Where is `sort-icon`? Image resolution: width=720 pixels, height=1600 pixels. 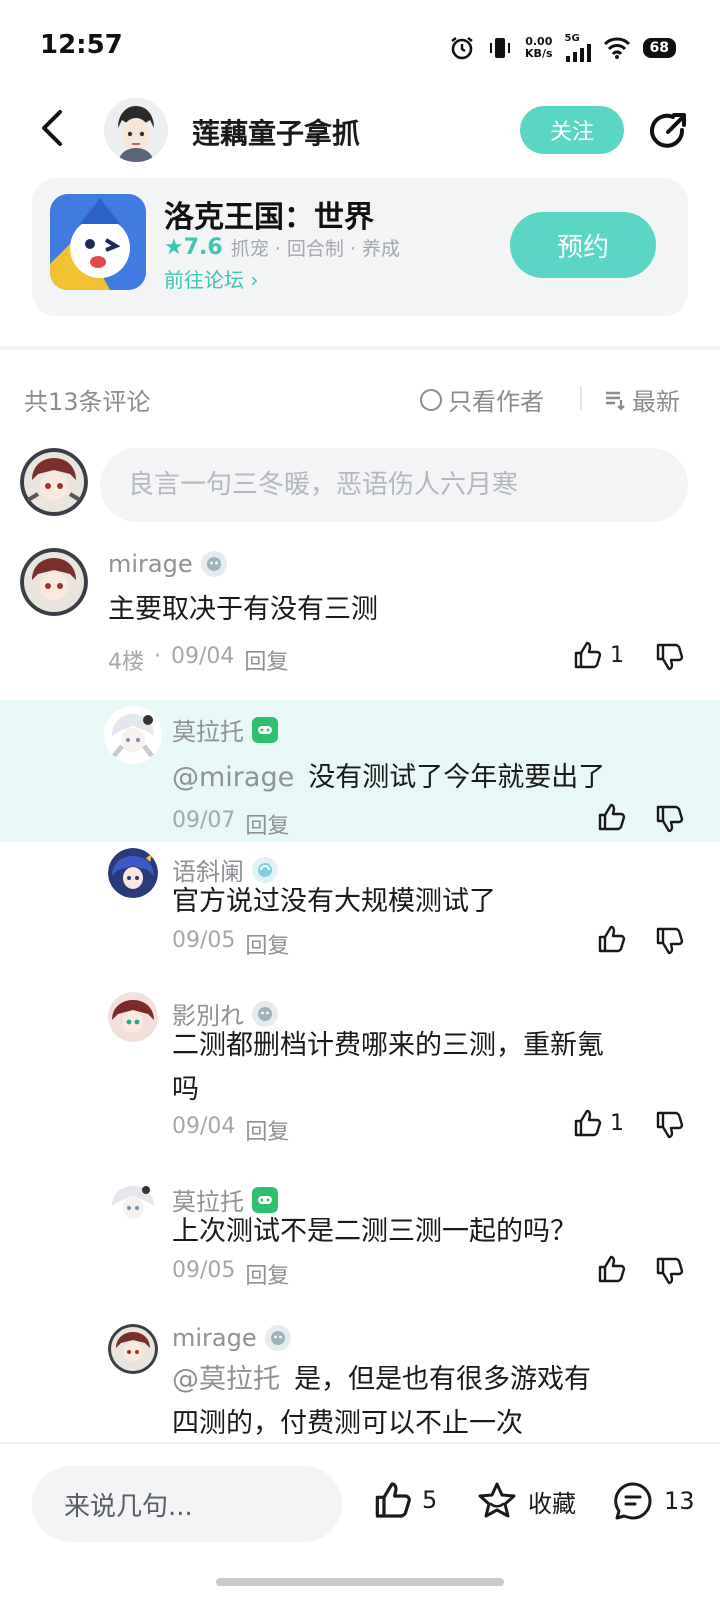 sort-icon is located at coordinates (615, 400).